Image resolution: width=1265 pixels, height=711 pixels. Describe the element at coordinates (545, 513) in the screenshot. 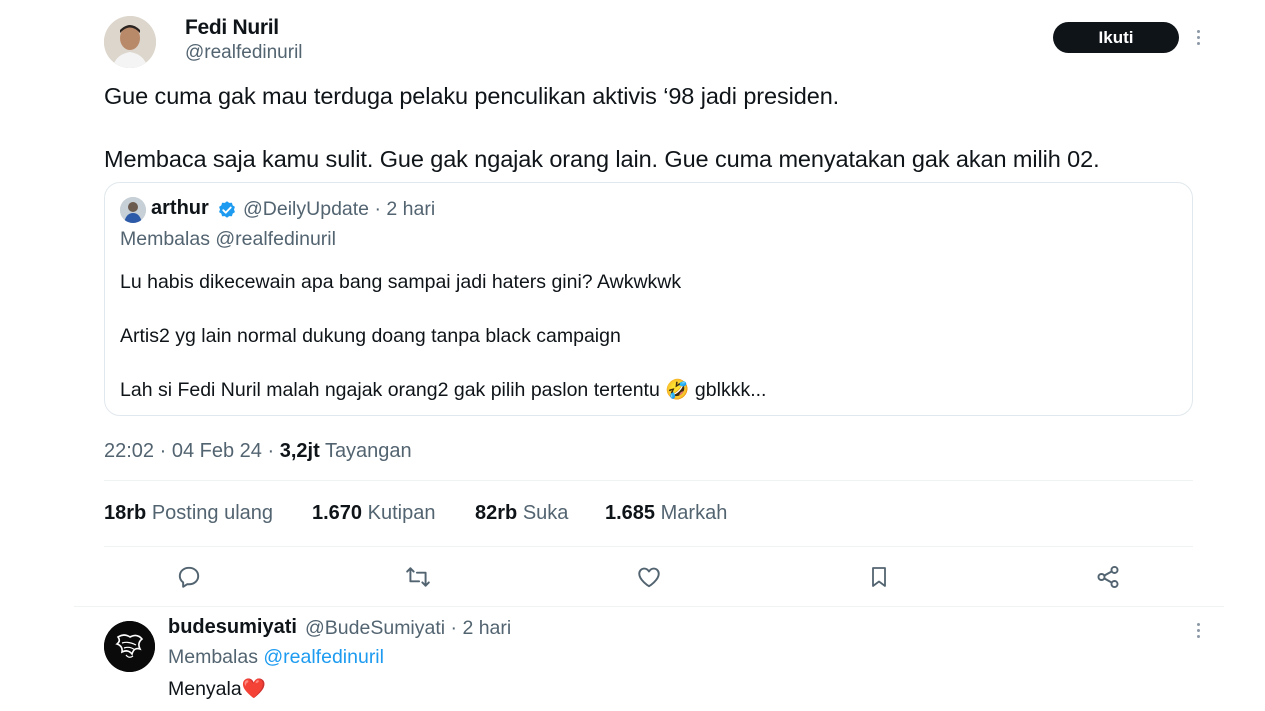

I see `likes-label: Suka` at that location.